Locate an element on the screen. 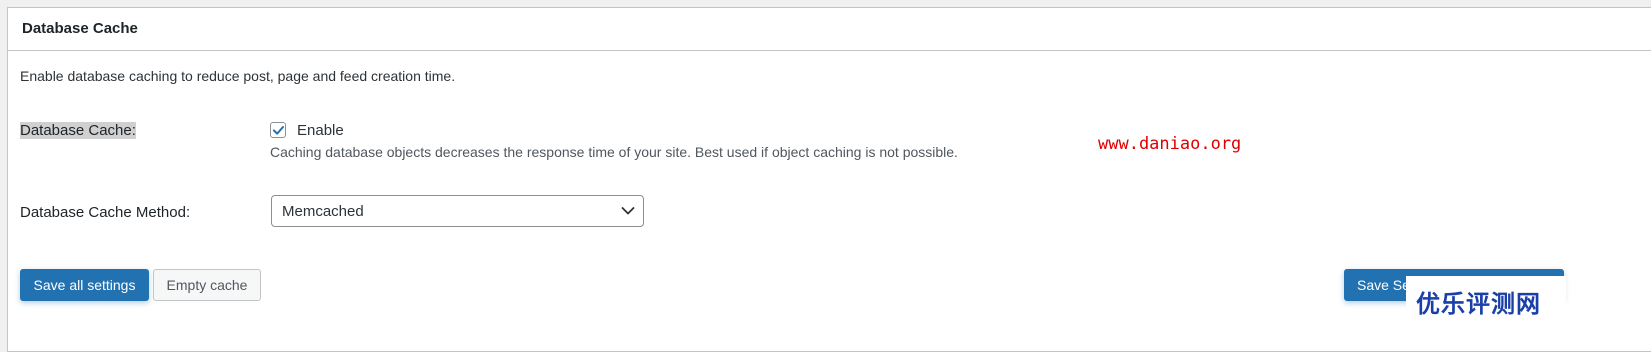 Image resolution: width=1651 pixels, height=352 pixels. enable-checkbox-label: Enable is located at coordinates (320, 130).